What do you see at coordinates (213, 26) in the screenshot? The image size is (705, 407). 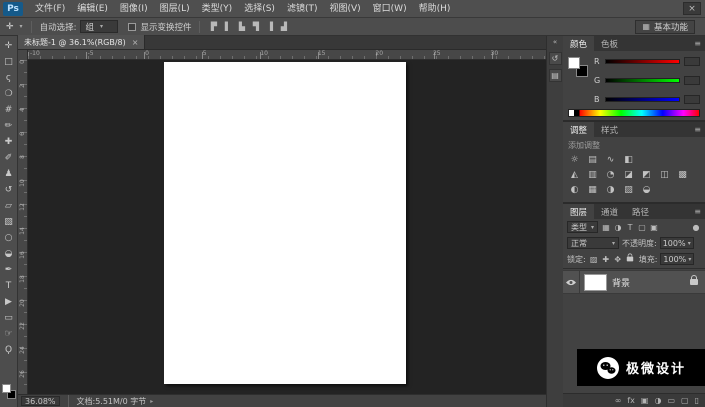 I see `align-top-edges-icon: ▛` at bounding box center [213, 26].